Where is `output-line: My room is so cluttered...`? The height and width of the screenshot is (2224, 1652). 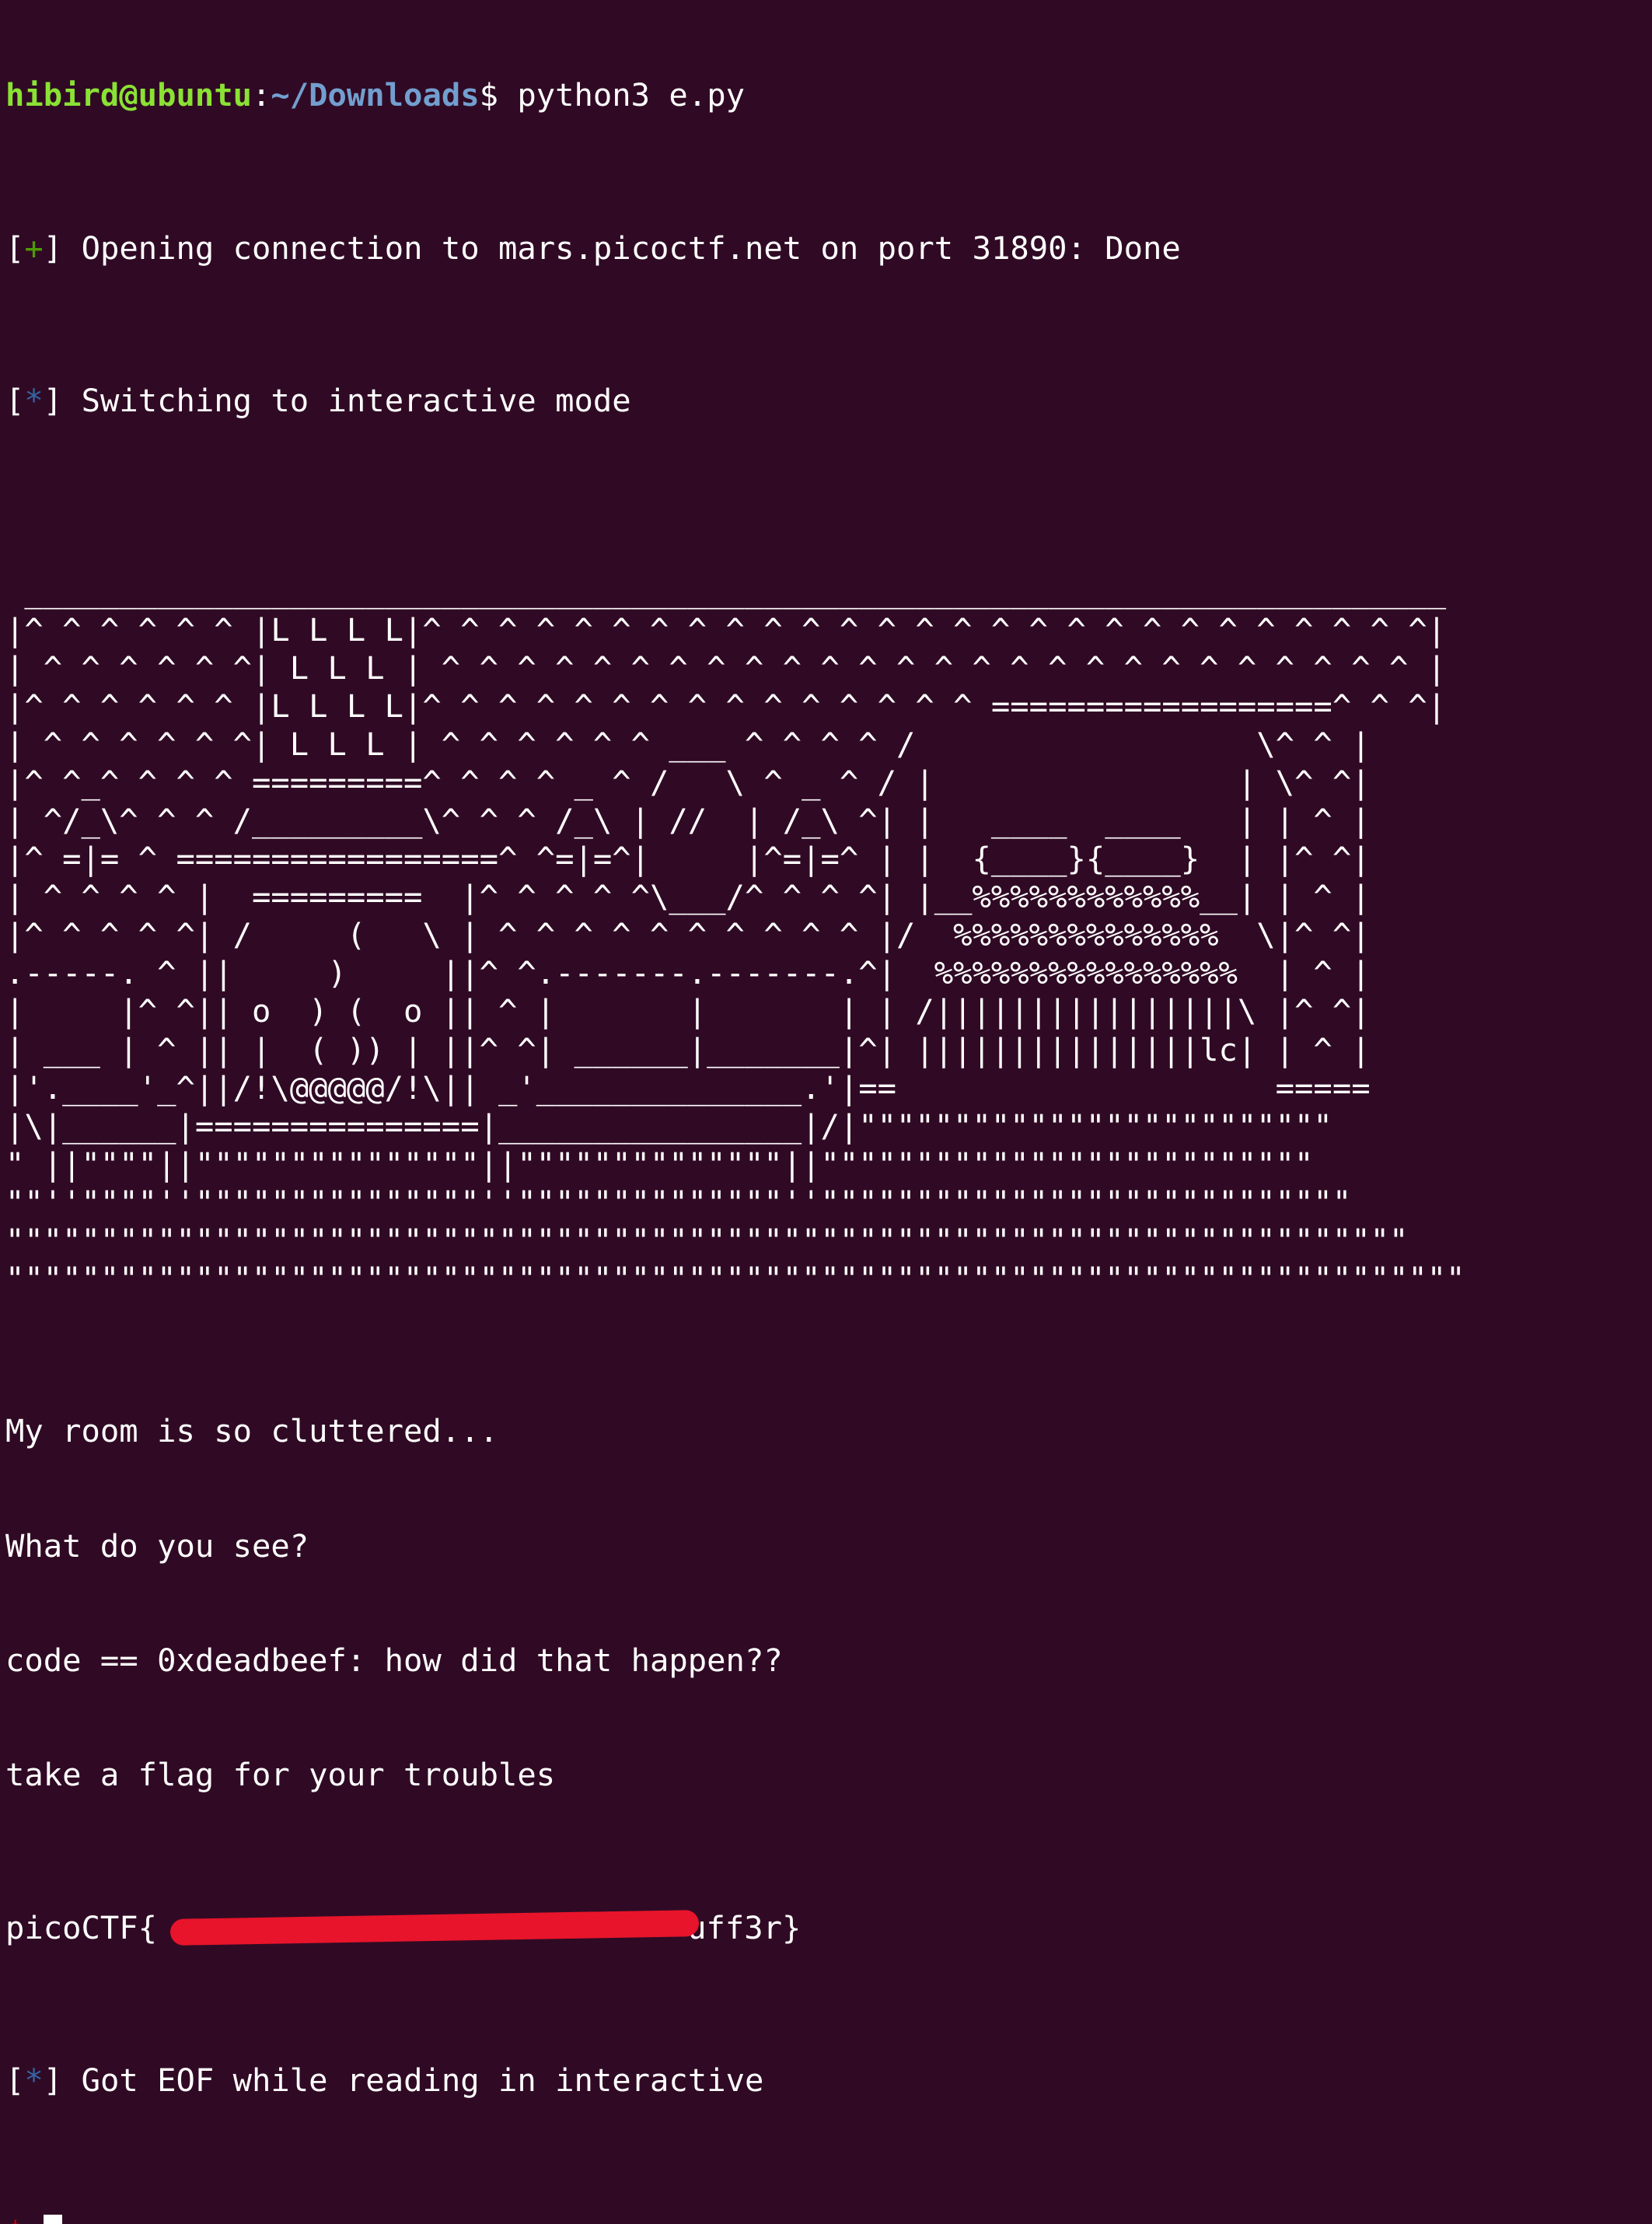 output-line: My room is so cluttered... is located at coordinates (251, 1431).